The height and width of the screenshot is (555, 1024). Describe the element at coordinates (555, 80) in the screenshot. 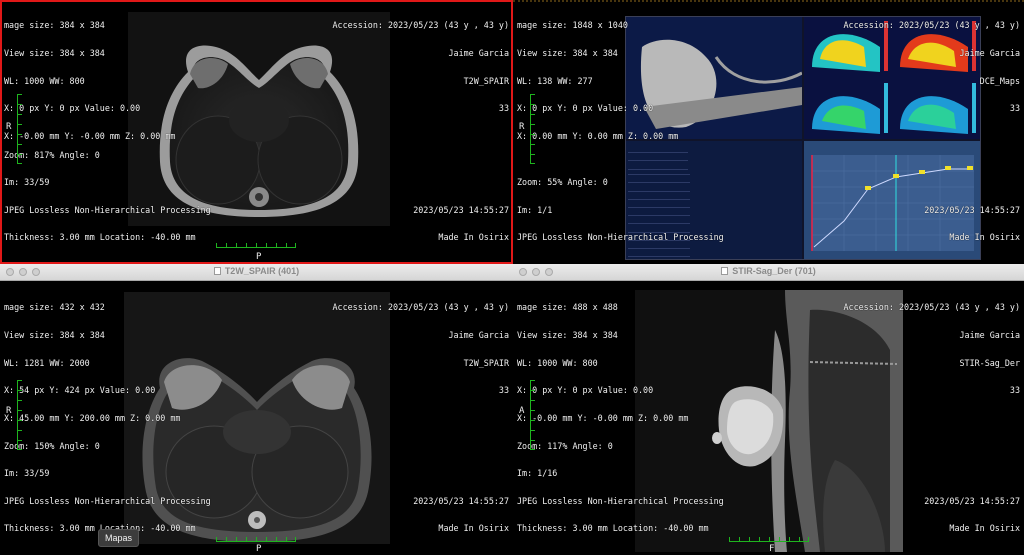

I see `overlay-line: WL: 138 WW: 277` at that location.